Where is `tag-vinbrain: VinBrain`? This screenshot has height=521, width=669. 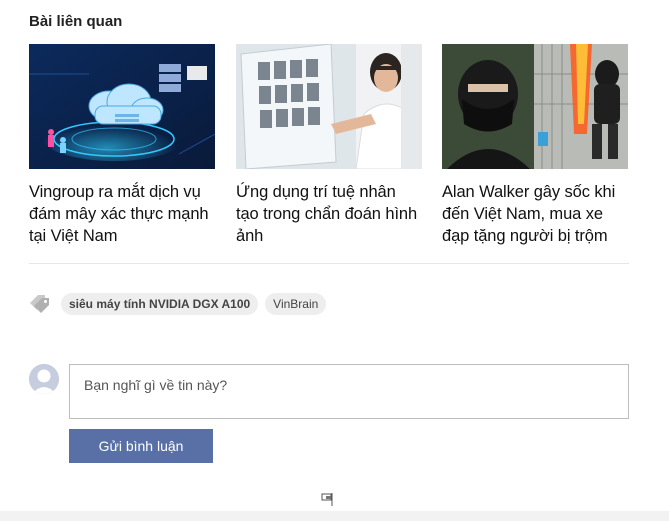 tag-vinbrain: VinBrain is located at coordinates (296, 304).